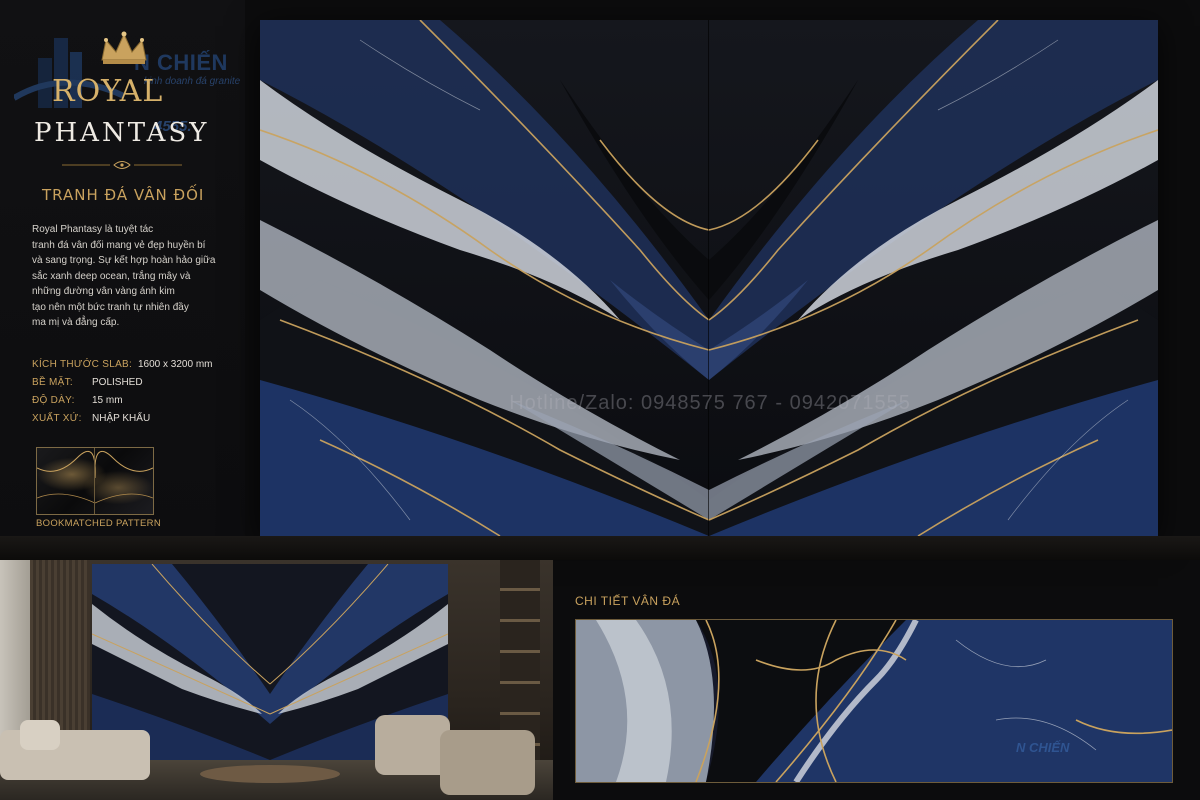 The height and width of the screenshot is (800, 1200). I want to click on spec-row-origin: XUẤT XỨ: NHẬP KHẨU, so click(122, 422).